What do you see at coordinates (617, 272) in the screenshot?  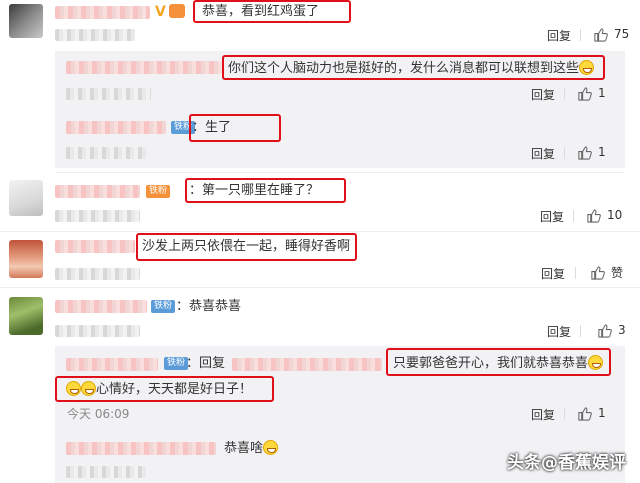 I see `like-label: 赞` at bounding box center [617, 272].